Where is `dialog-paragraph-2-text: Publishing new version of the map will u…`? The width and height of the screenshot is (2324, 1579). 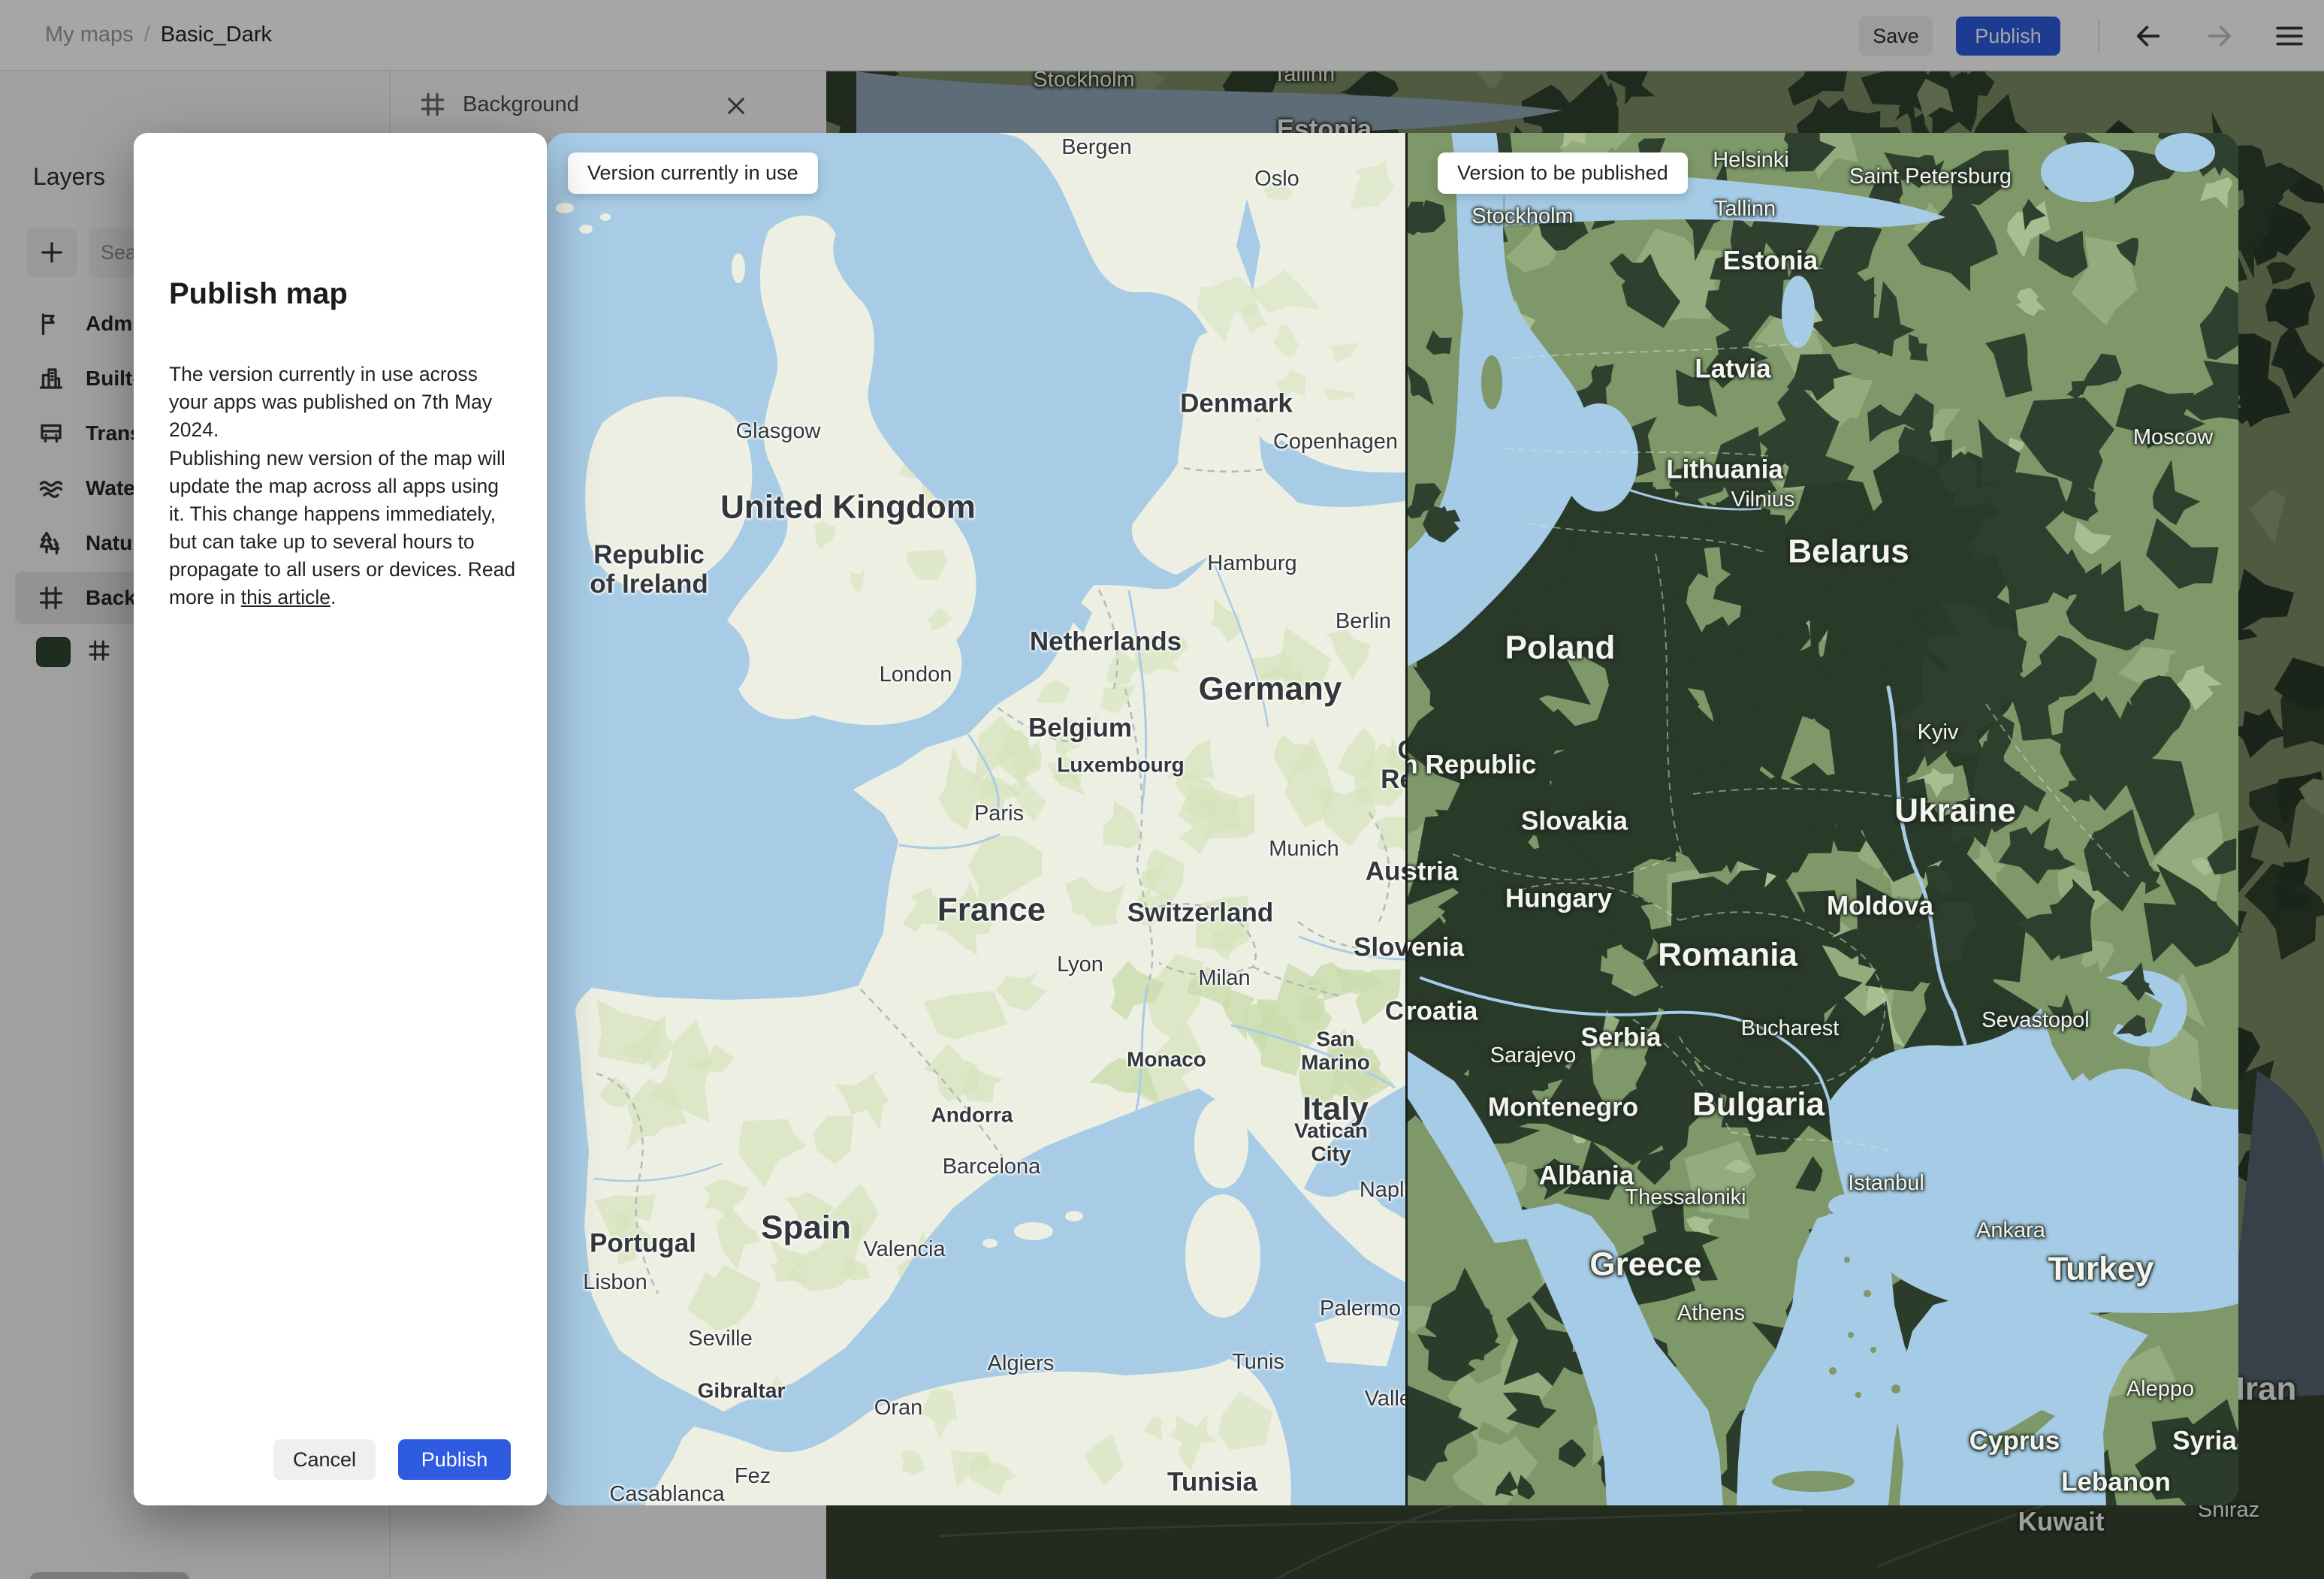 dialog-paragraph-2-text: Publishing new version of the map will u… is located at coordinates (342, 527).